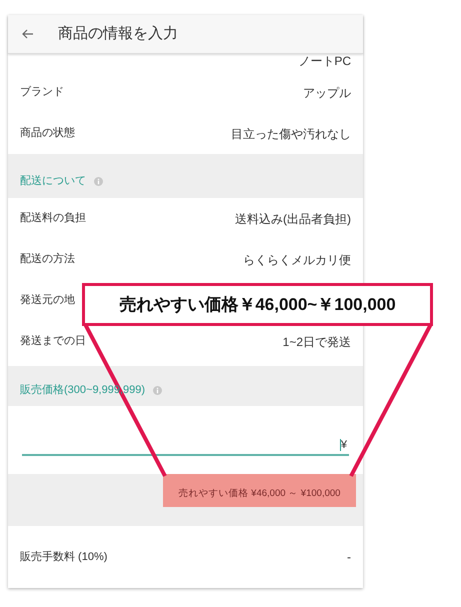 The width and height of the screenshot is (461, 607). Describe the element at coordinates (28, 34) in the screenshot. I see `back-arrow-icon` at that location.